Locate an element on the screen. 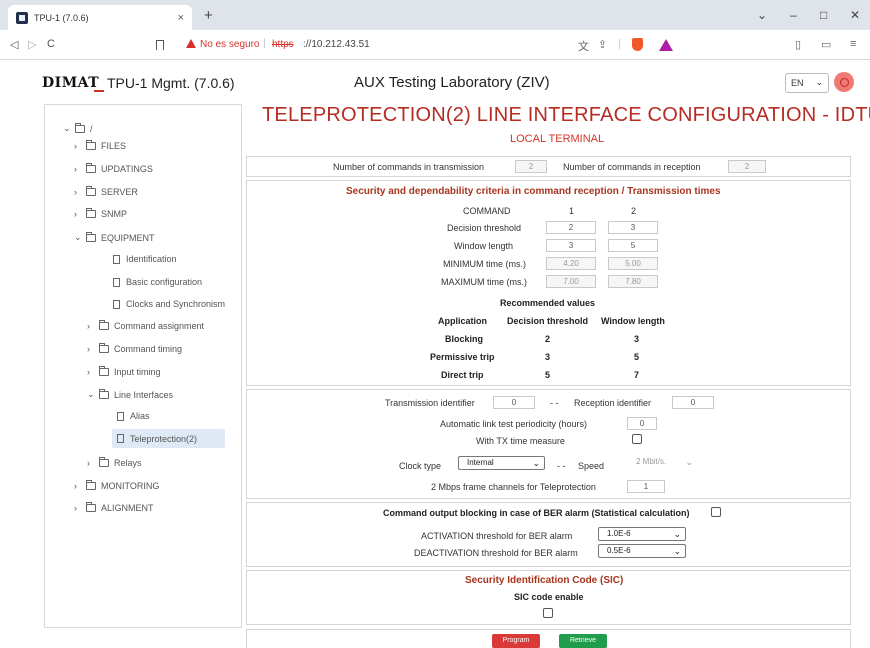 The height and width of the screenshot is (648, 870). minimize-icon: – is located at coordinates (793, 15).